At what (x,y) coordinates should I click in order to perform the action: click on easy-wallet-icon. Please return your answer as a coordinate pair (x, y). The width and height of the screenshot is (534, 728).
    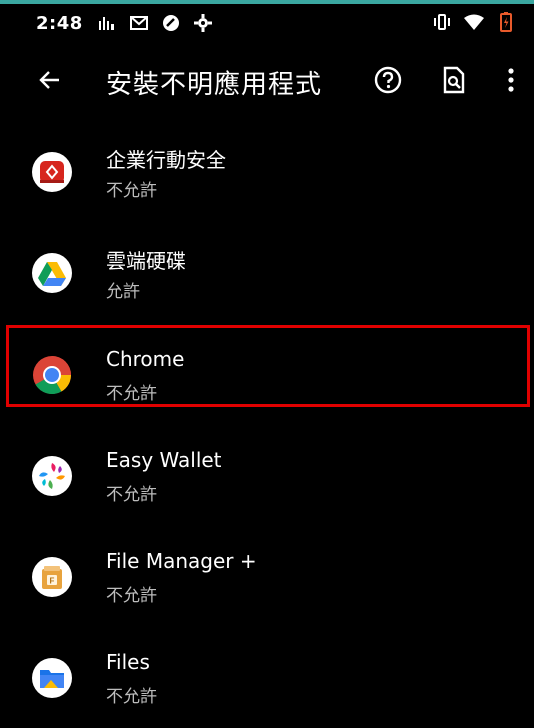
    Looking at the image, I should click on (52, 476).